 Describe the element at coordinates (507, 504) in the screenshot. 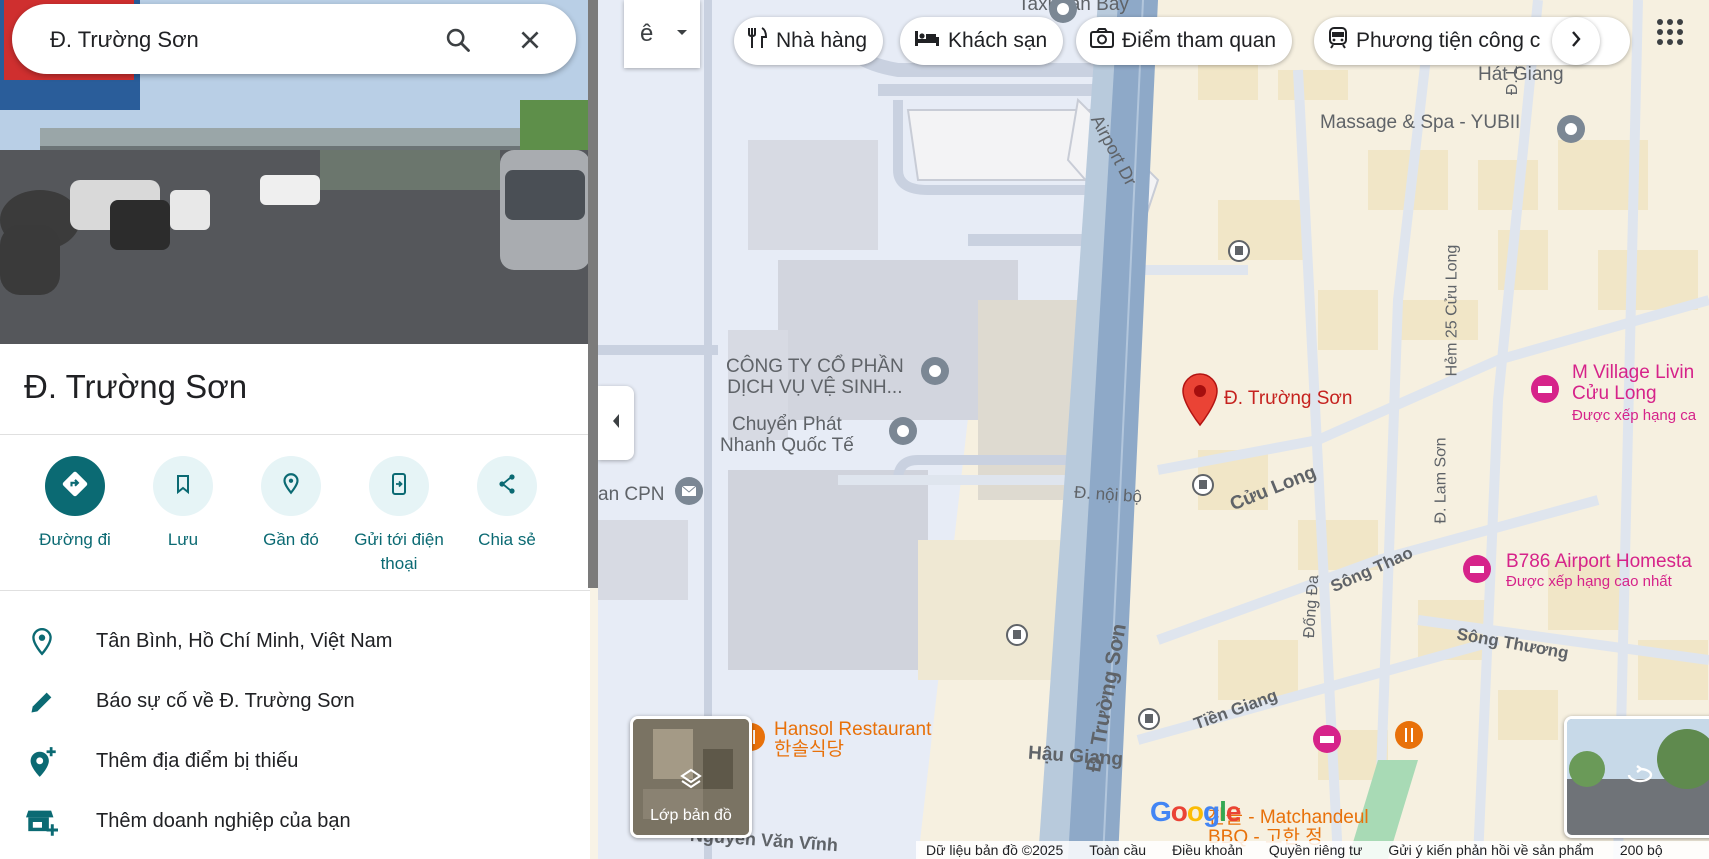

I see `share-button: Chia sẻ` at that location.